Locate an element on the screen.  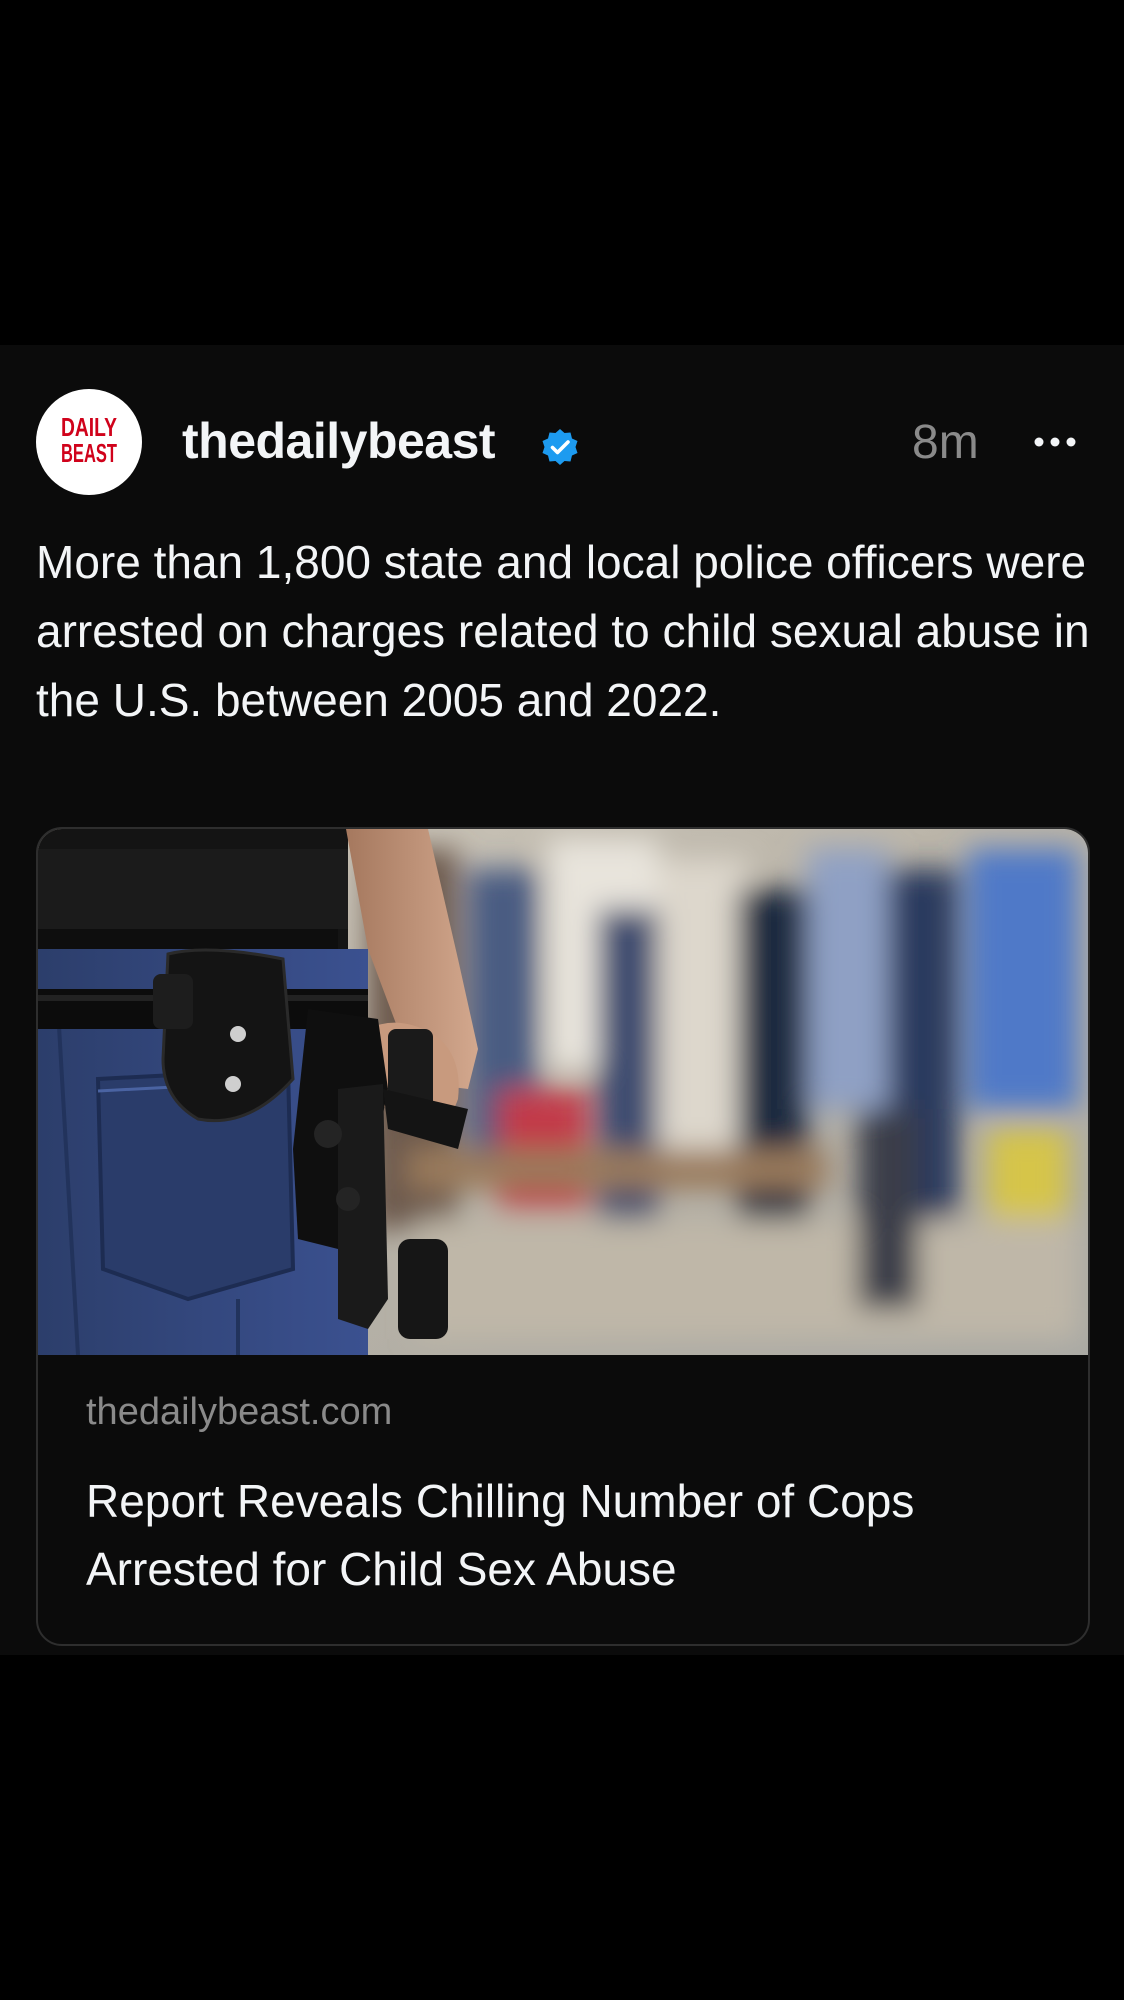
more-options-button is located at coordinates (1055, 442).